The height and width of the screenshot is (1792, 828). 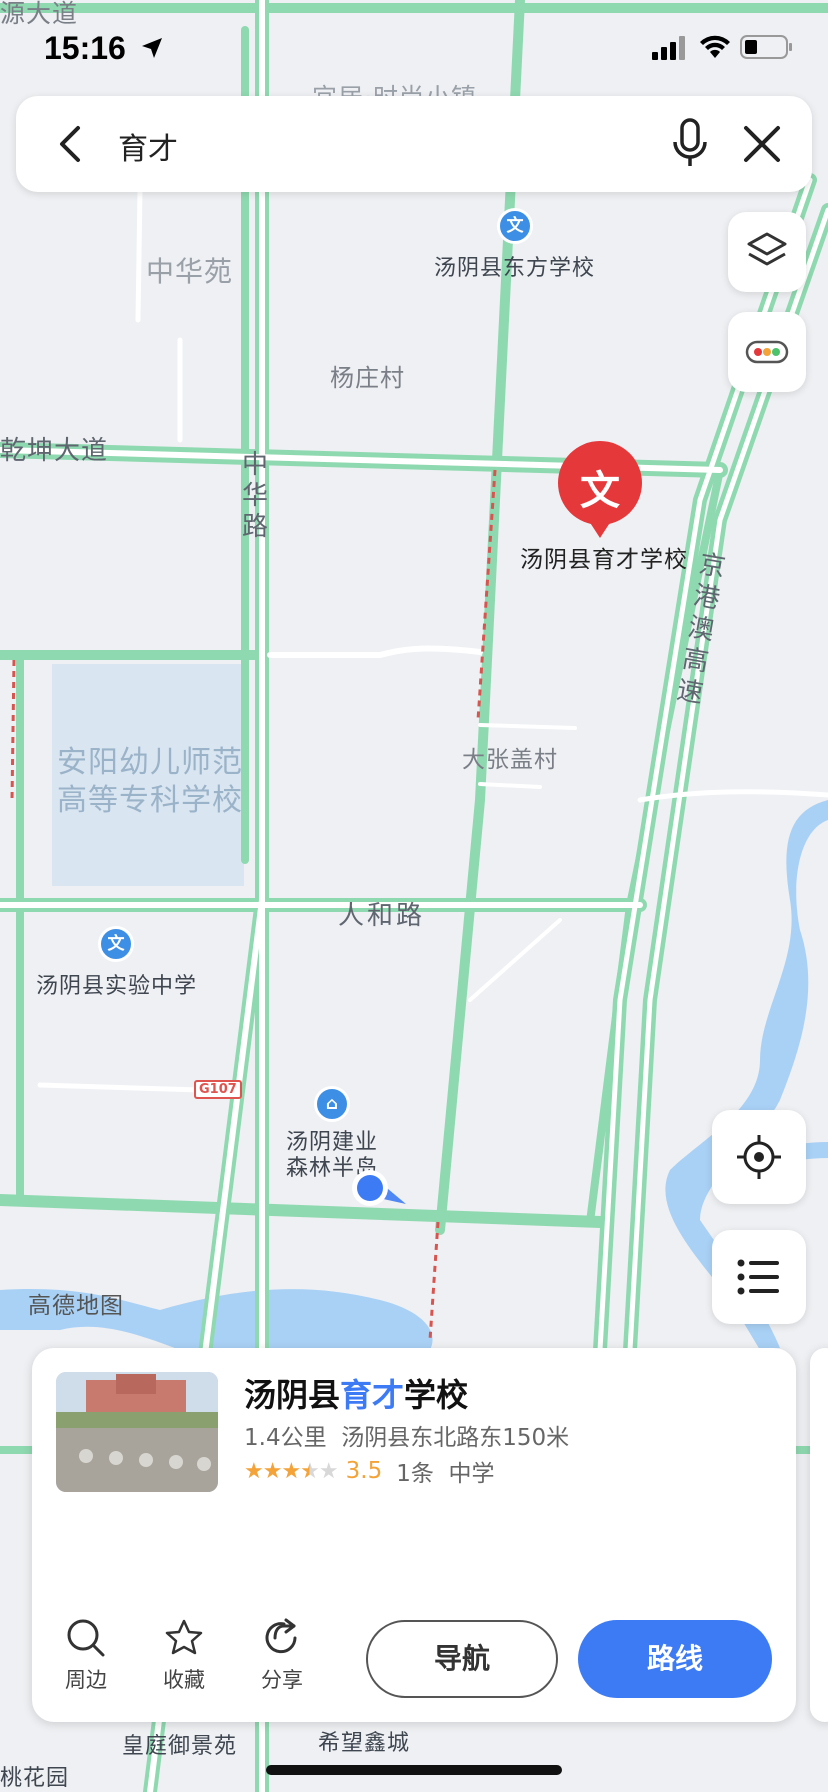 I want to click on place-title: 汤阴县育才学校, so click(x=356, y=1393).